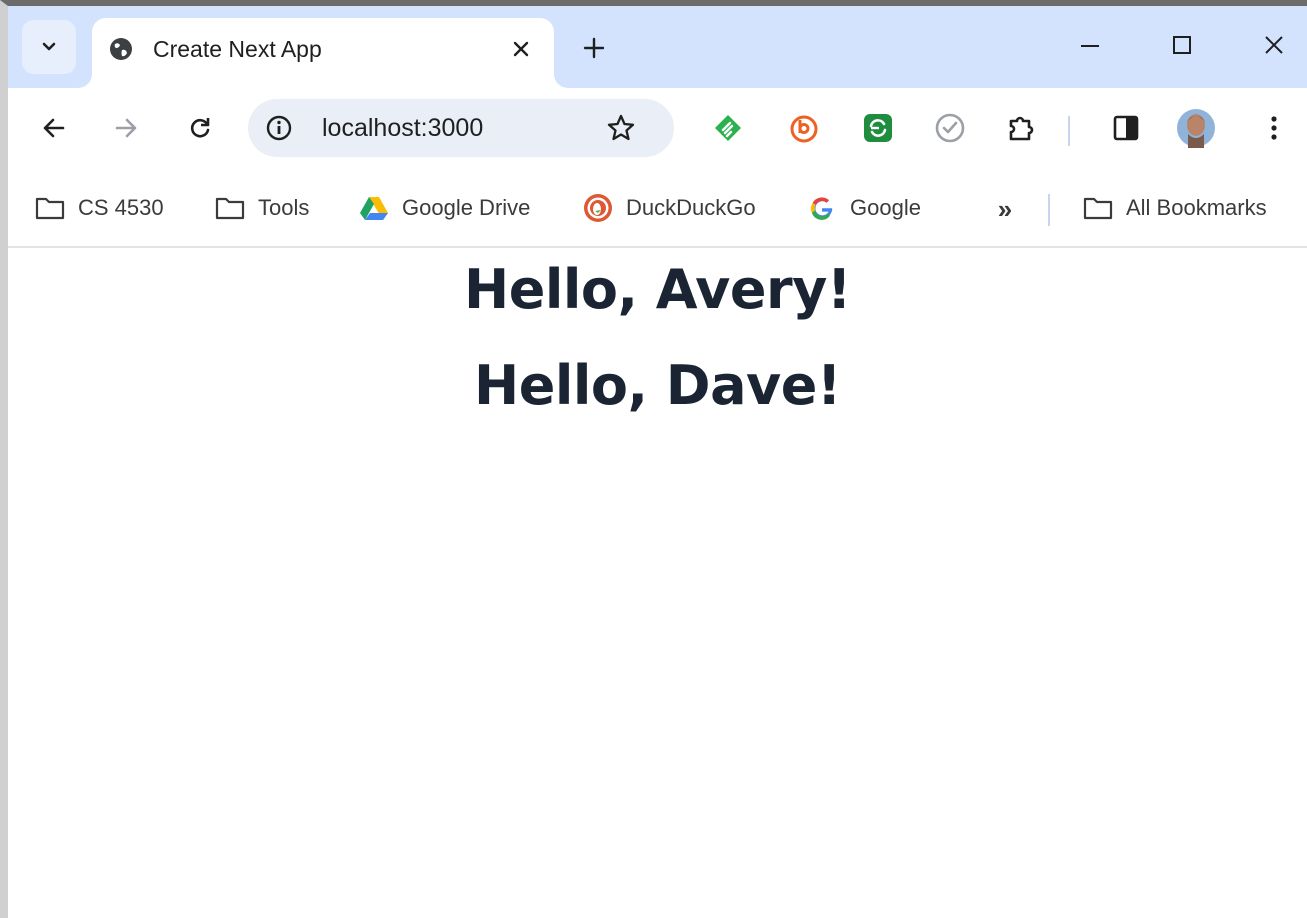 This screenshot has width=1307, height=918. I want to click on bookmark-google: Google, so click(863, 208).